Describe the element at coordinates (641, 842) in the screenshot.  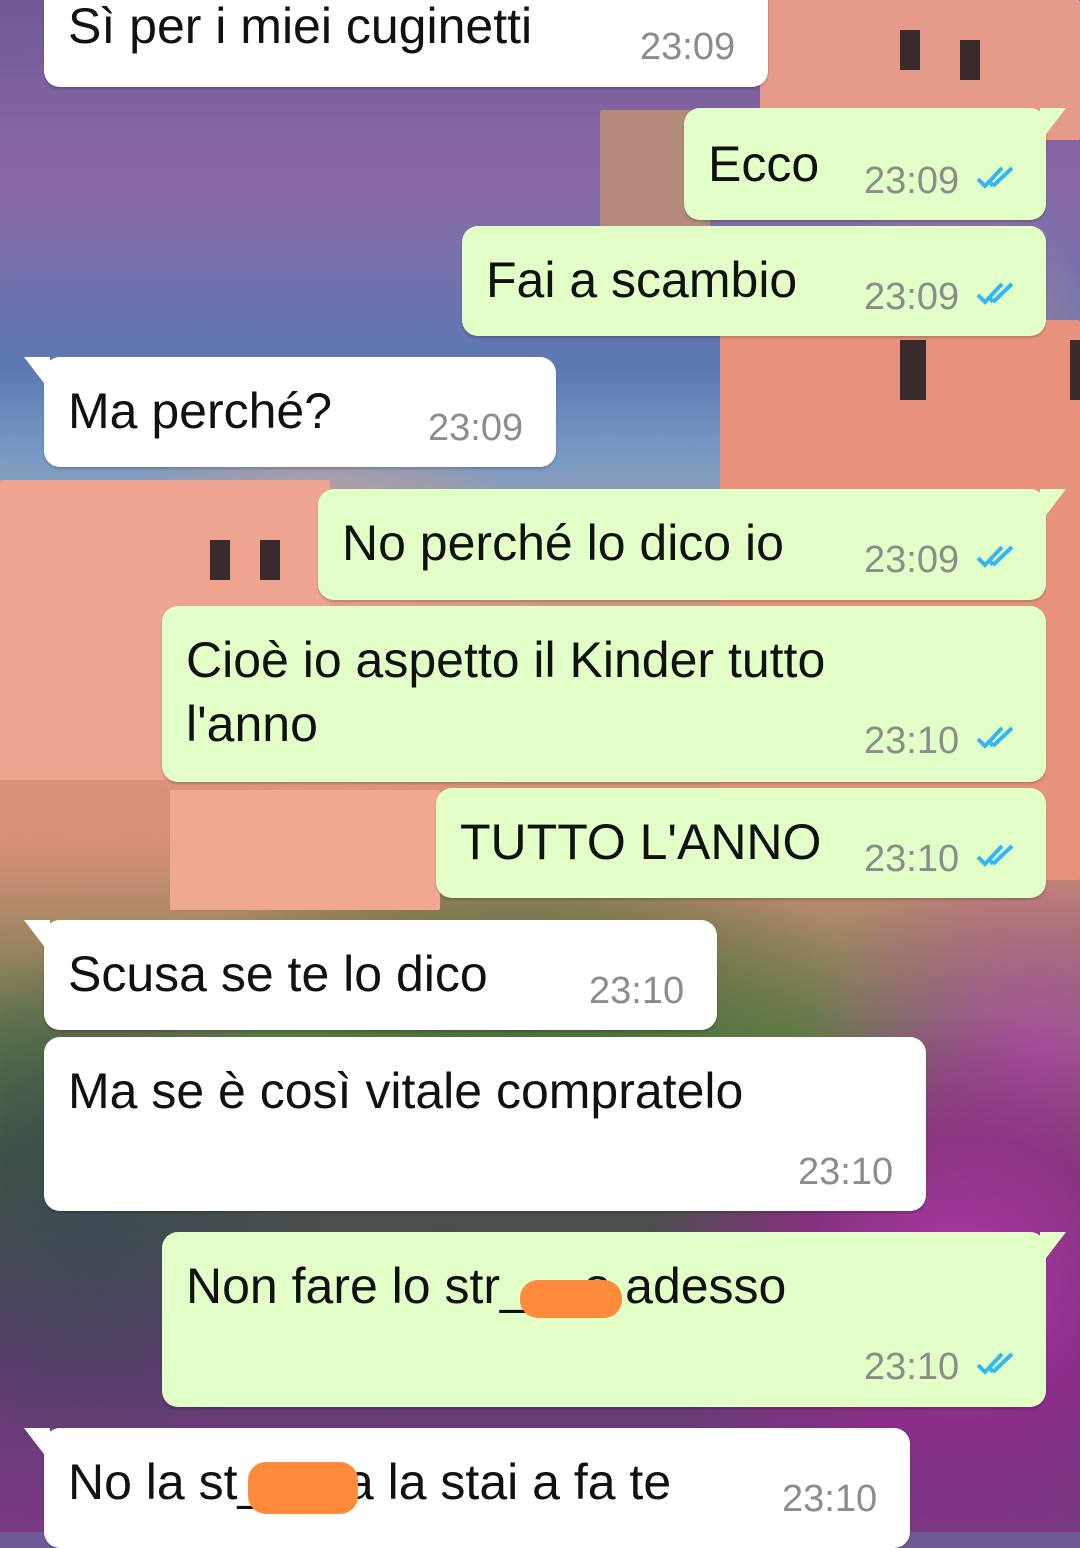
I see `message-text: TUTTO L'ANNO` at that location.